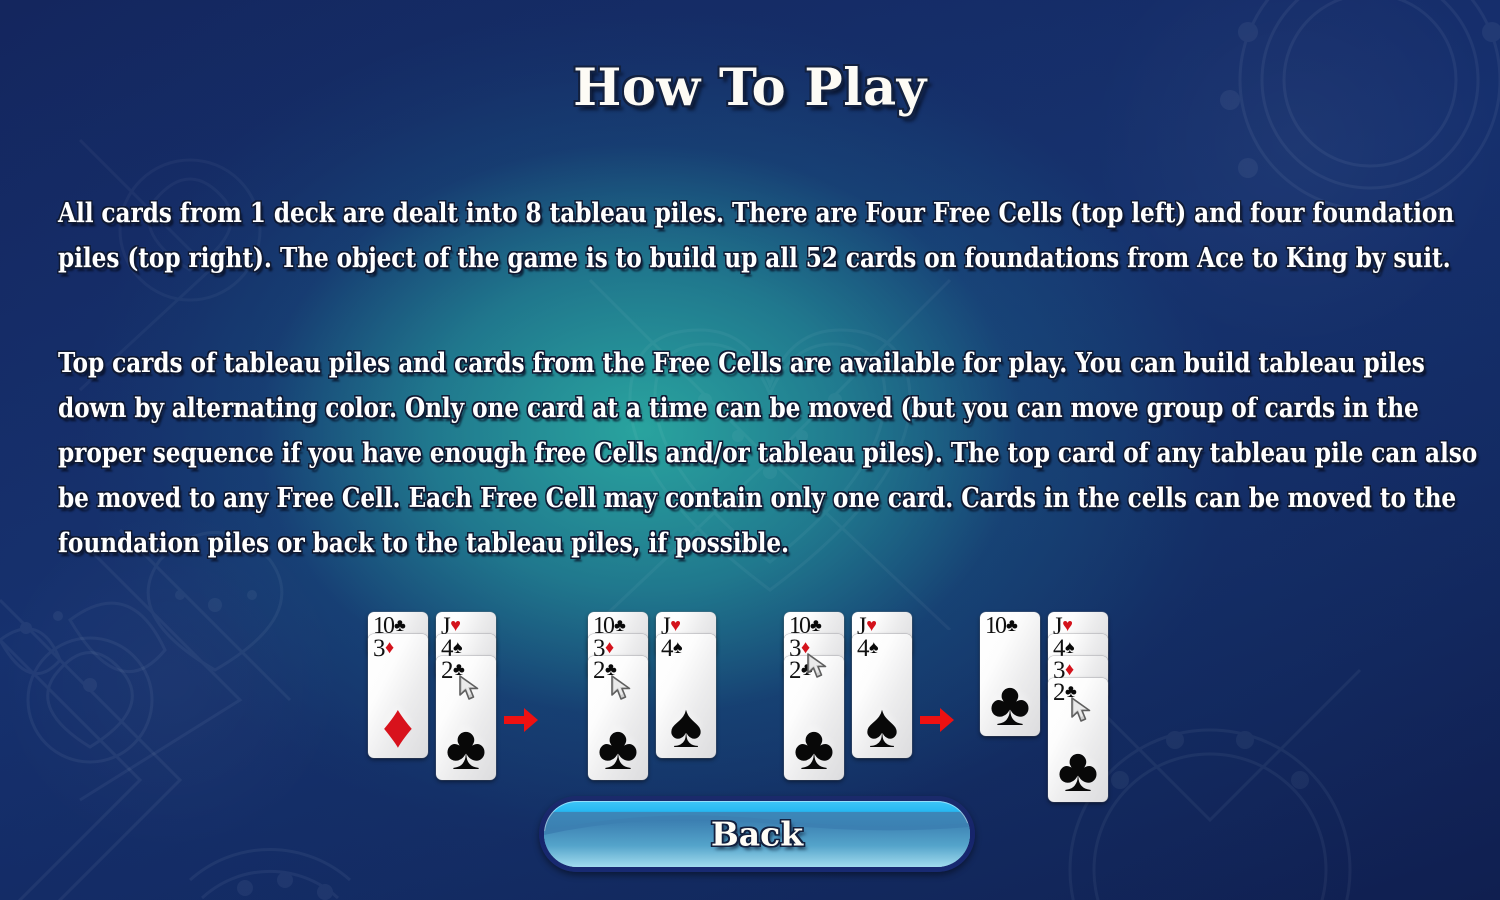 The height and width of the screenshot is (900, 1500). I want to click on step-3: 10 ♣ 3 ♦ 2 ♣ ♣ J ♥ 4 ♠ ♠, so click(869, 696).